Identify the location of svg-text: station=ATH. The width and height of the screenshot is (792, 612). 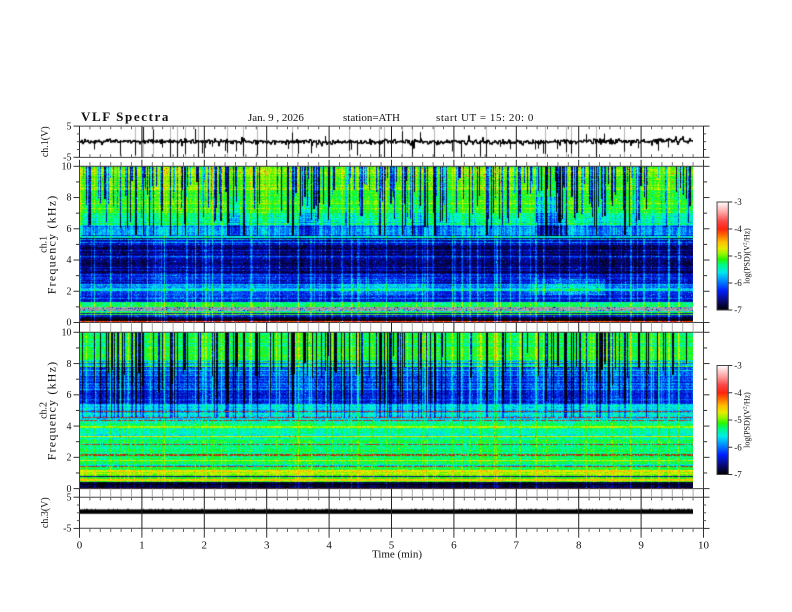
(371, 118).